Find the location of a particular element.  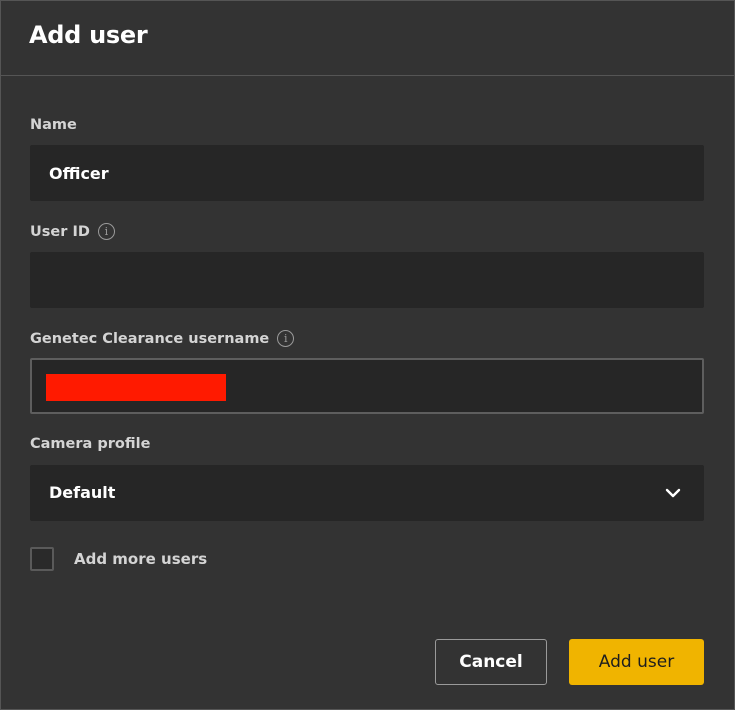

add-more-users-row: Add more users is located at coordinates (118, 559).